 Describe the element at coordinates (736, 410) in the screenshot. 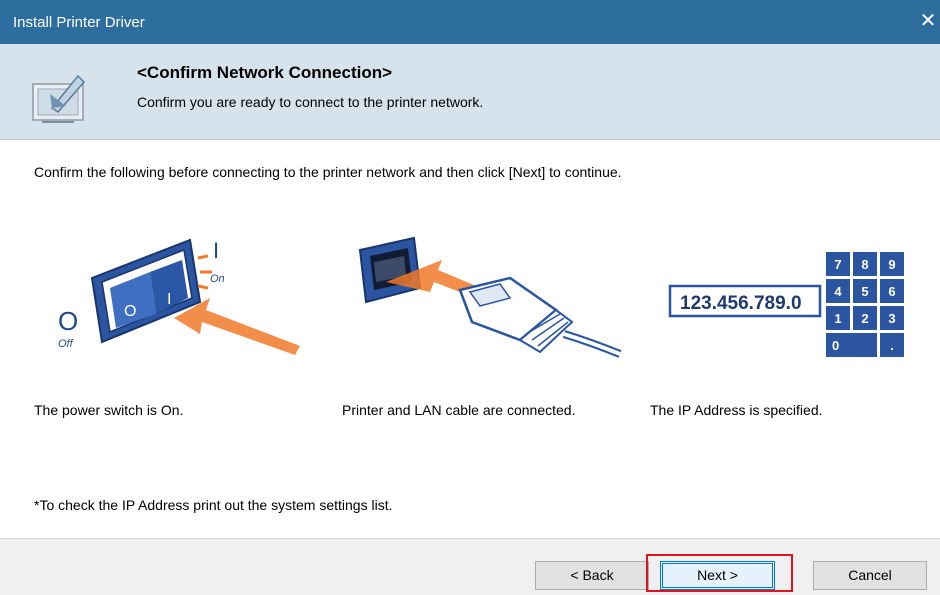

I see `caption-ip-address: The IP Address is specified.` at that location.